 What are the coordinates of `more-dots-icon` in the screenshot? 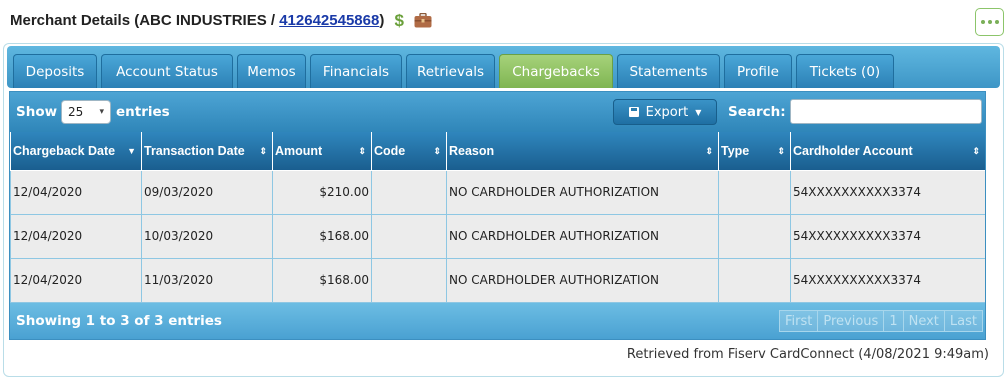 It's located at (982, 22).